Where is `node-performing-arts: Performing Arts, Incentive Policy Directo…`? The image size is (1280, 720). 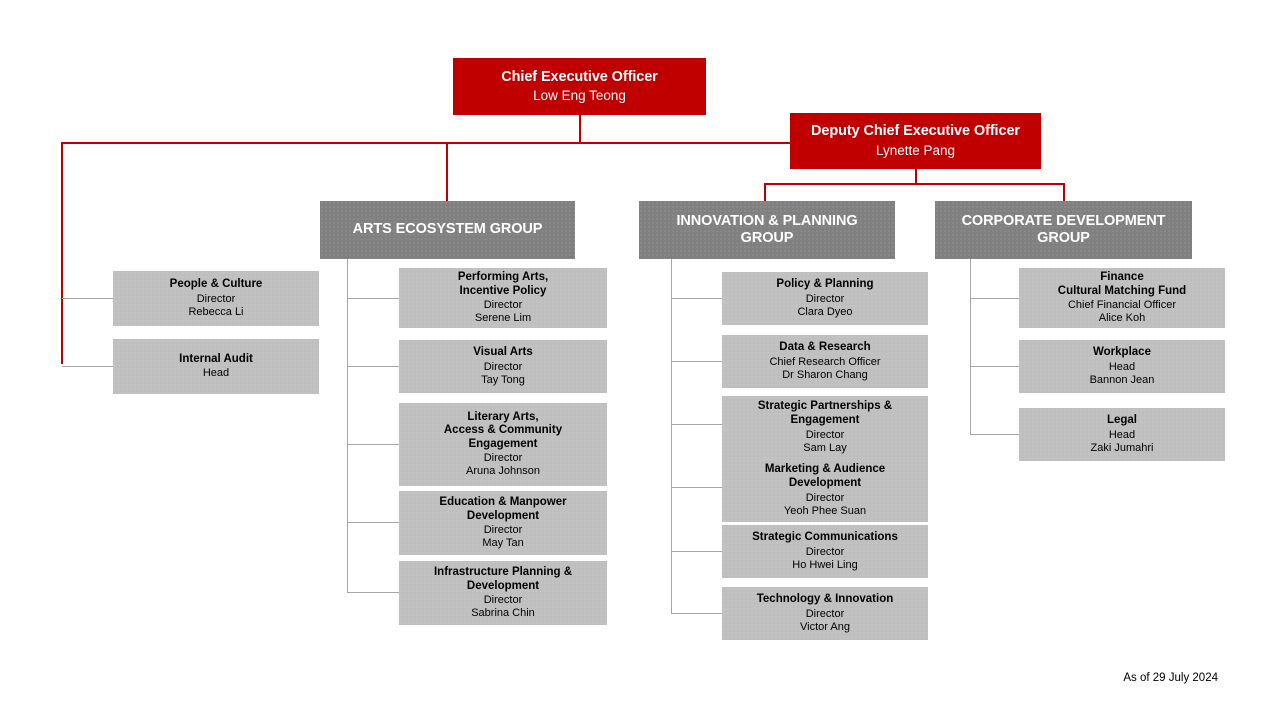 node-performing-arts: Performing Arts, Incentive Policy Directo… is located at coordinates (503, 298).